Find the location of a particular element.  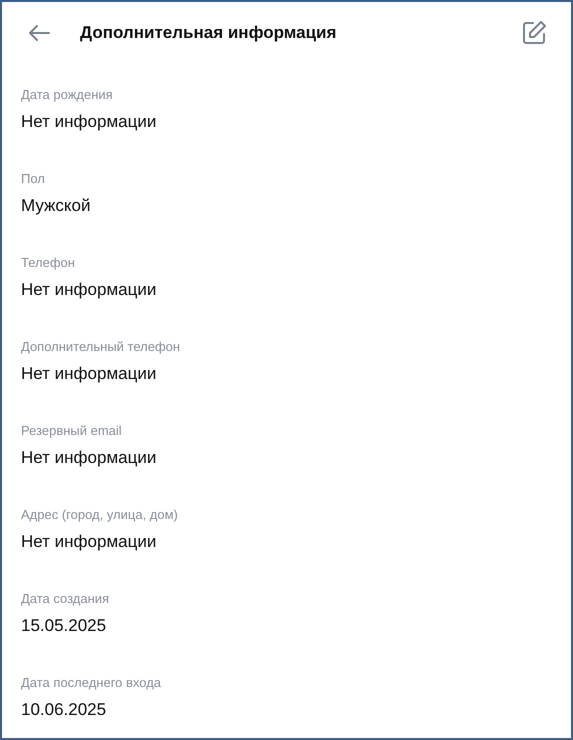

field-label: Дата последнего входа is located at coordinates (91, 683).